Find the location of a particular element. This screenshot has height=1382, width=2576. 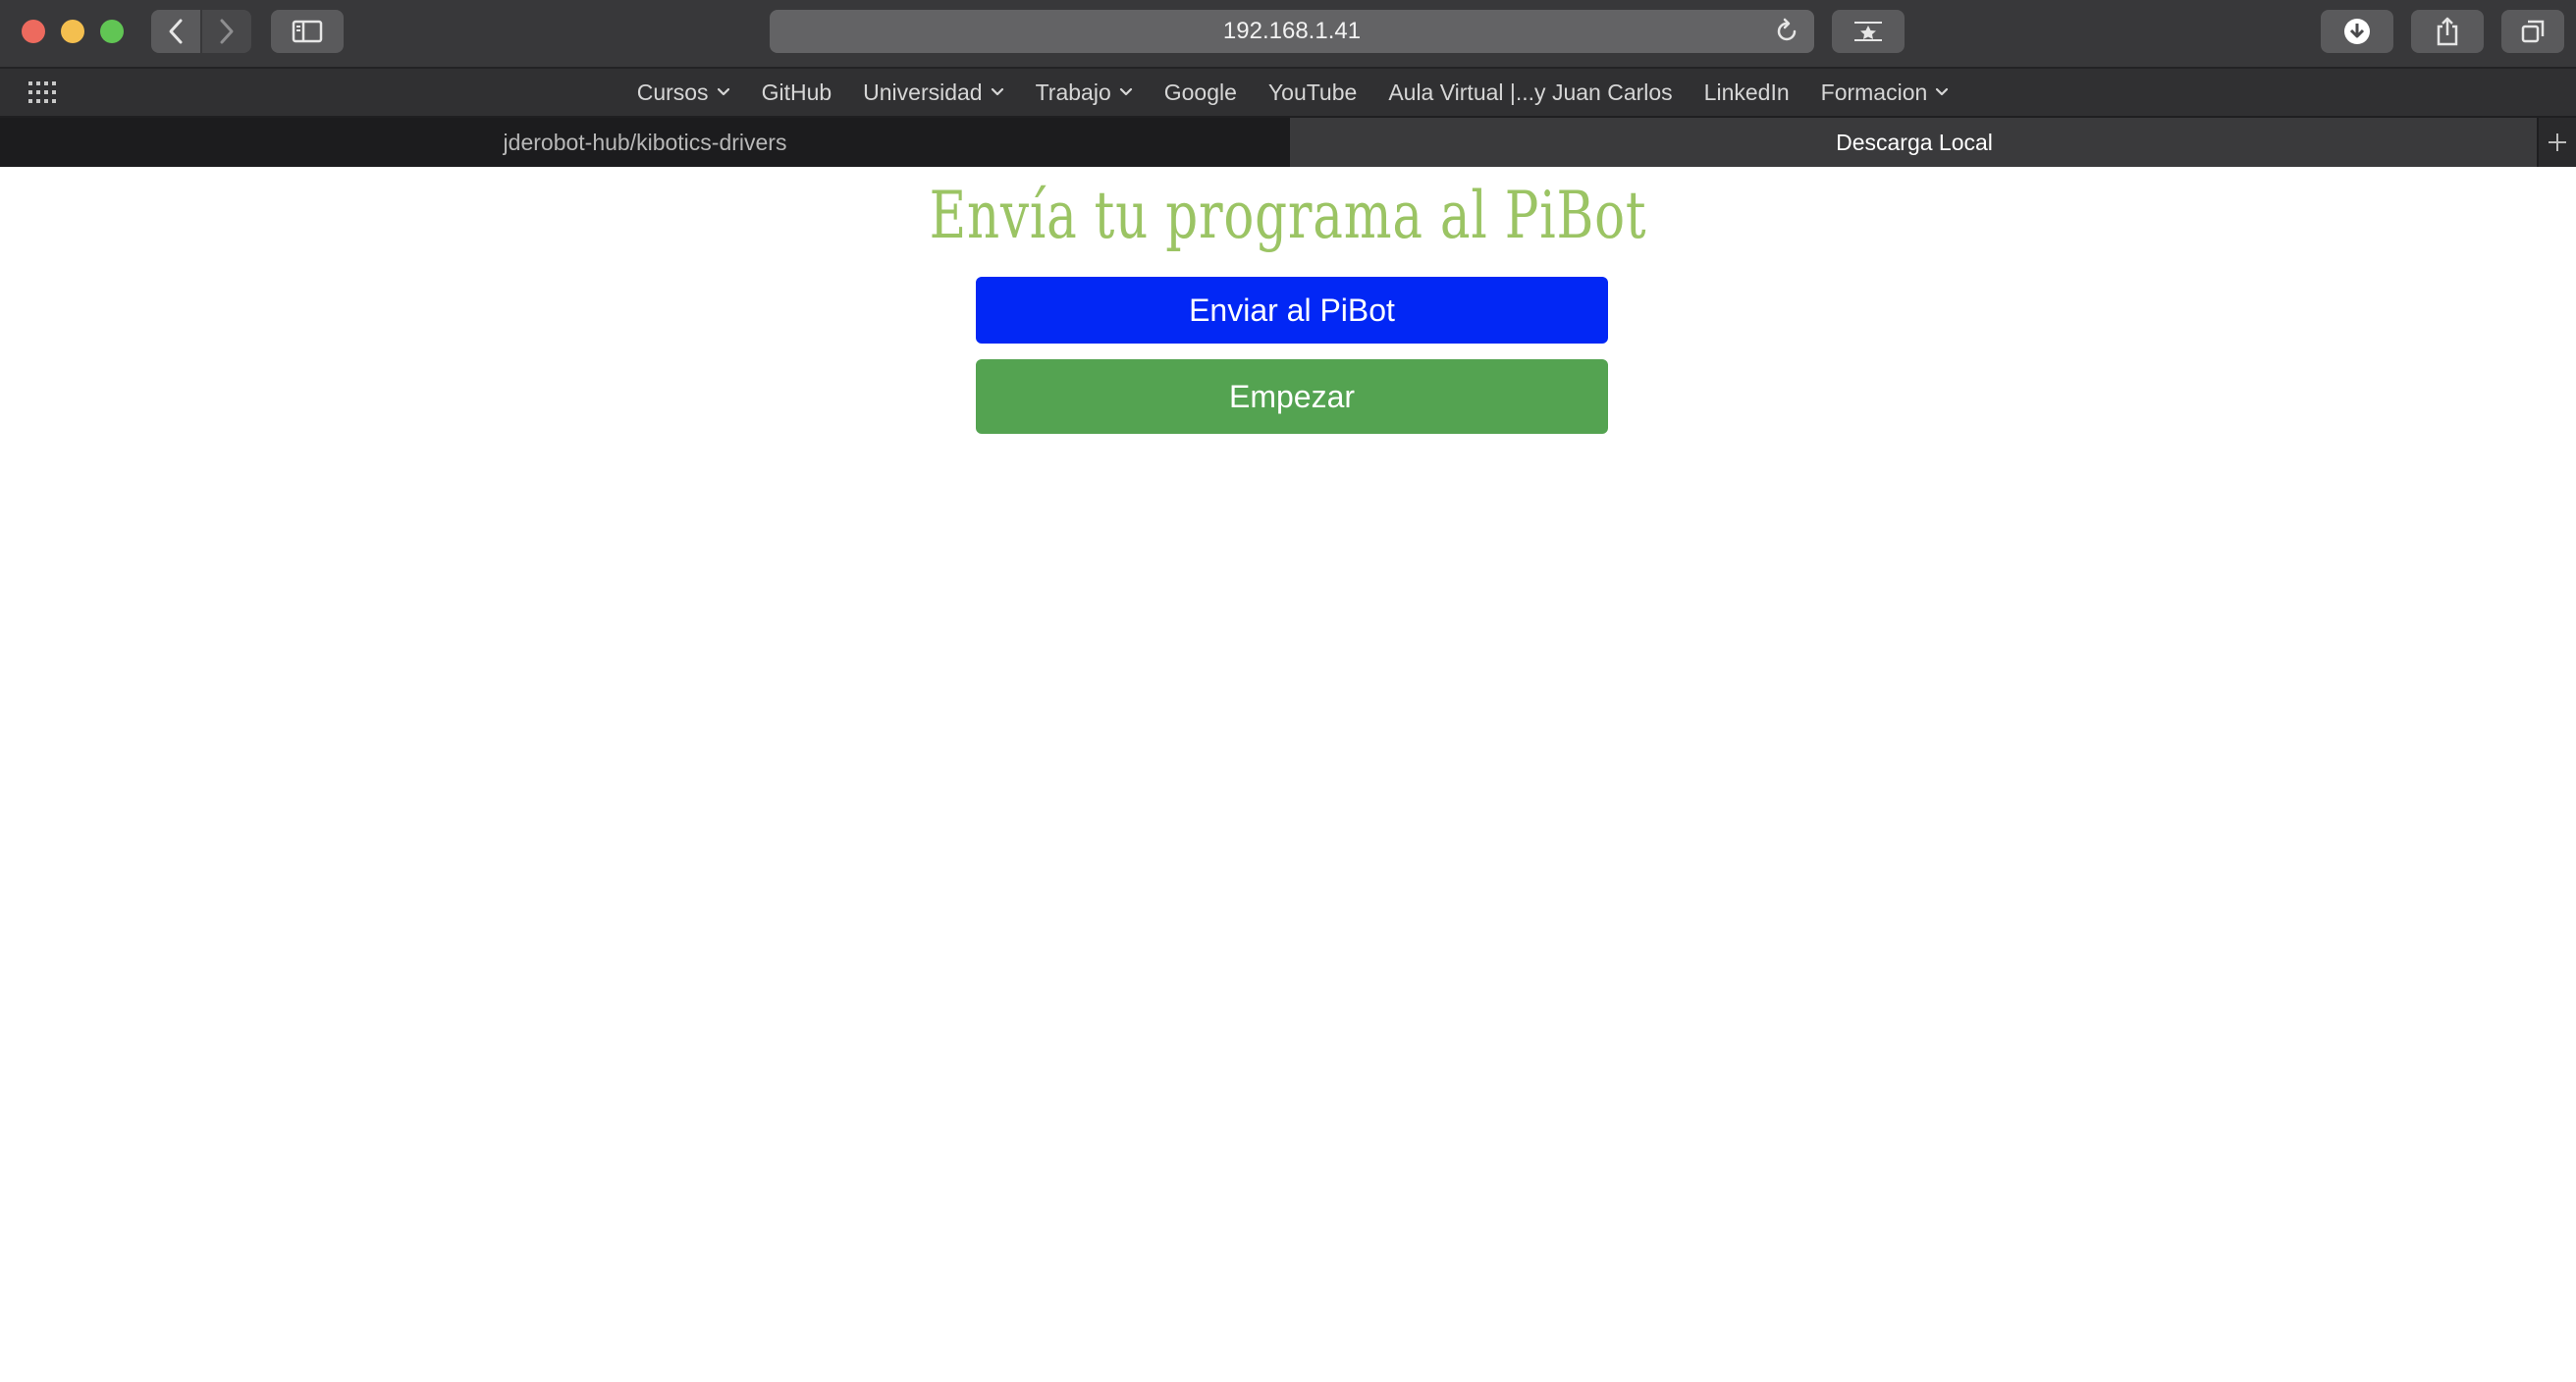

forward-button is located at coordinates (226, 31).